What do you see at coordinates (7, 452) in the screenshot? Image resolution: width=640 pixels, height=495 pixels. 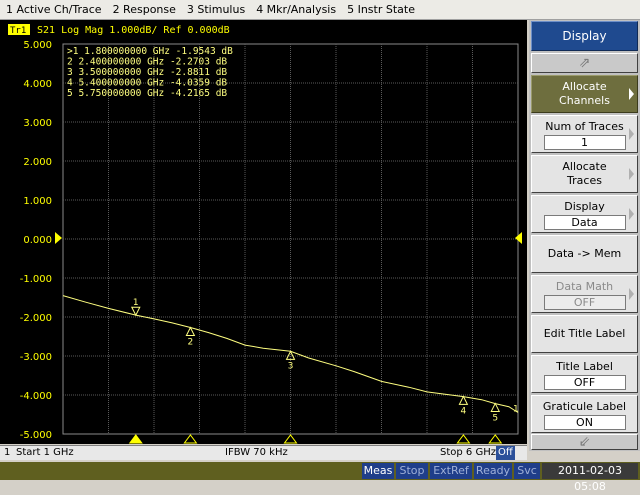 I see `channel-number: 1` at bounding box center [7, 452].